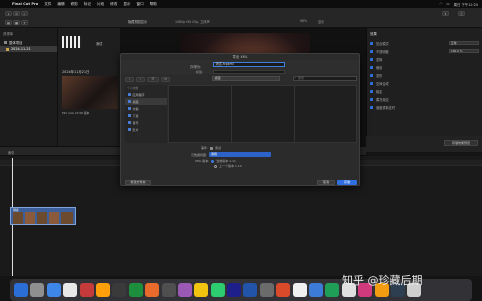 Image resolution: width=482 pixels, height=301 pixels. What do you see at coordinates (99, 43) in the screenshot?
I see `browser-clip-label: 测试` at bounding box center [99, 43].